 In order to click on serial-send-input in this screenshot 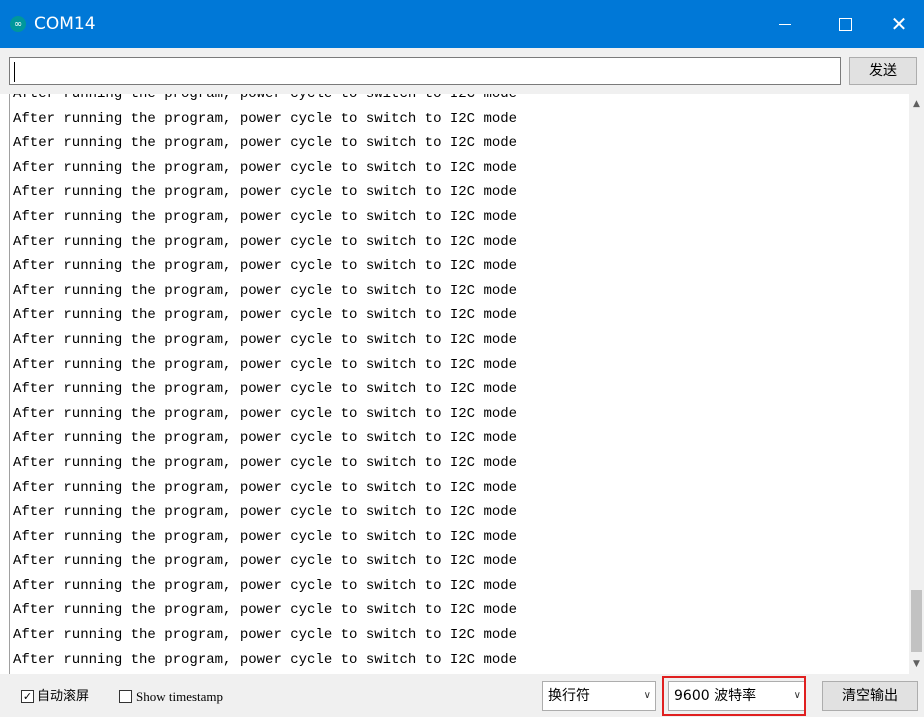, I will do `click(425, 71)`.